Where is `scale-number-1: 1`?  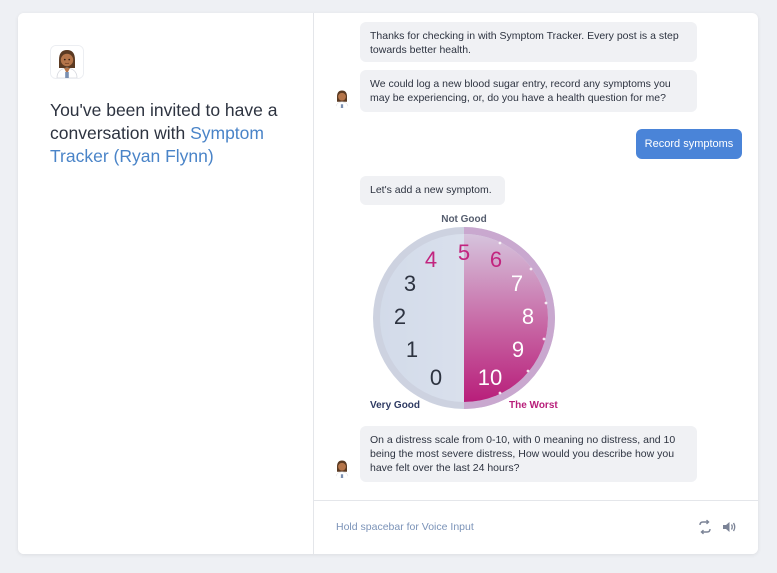 scale-number-1: 1 is located at coordinates (412, 349).